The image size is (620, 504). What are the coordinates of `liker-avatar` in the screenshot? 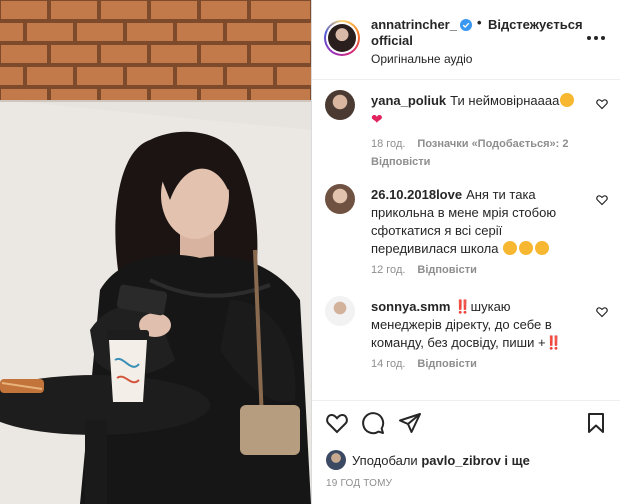 It's located at (336, 460).